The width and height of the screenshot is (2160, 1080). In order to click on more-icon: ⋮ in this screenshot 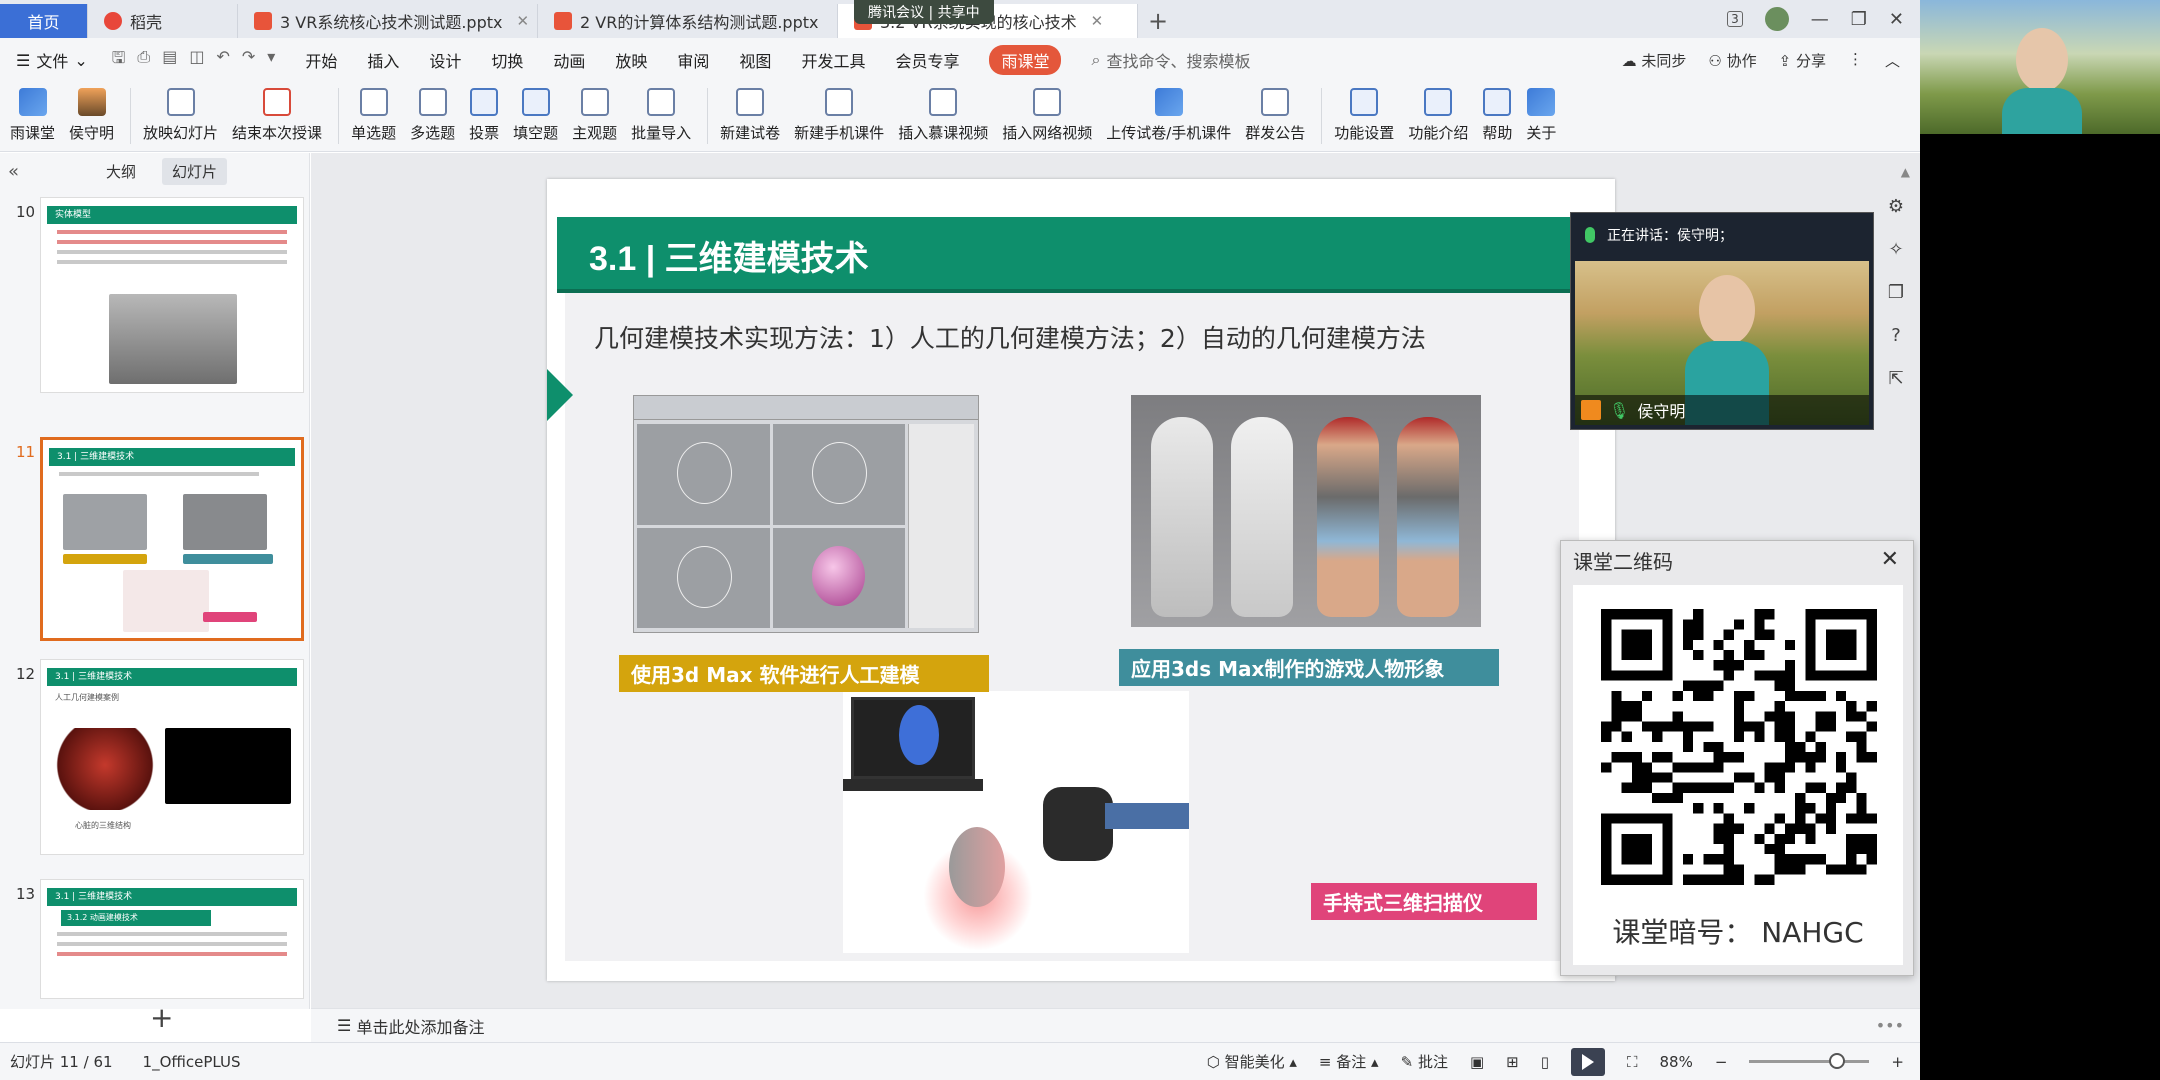, I will do `click(1855, 60)`.